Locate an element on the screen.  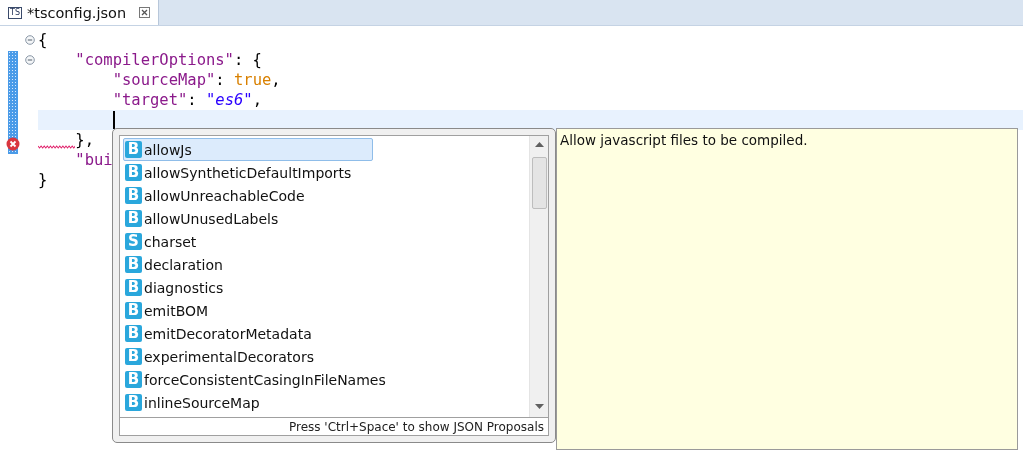
proposal-item: B emitDecoratorMetadata is located at coordinates (248, 333).